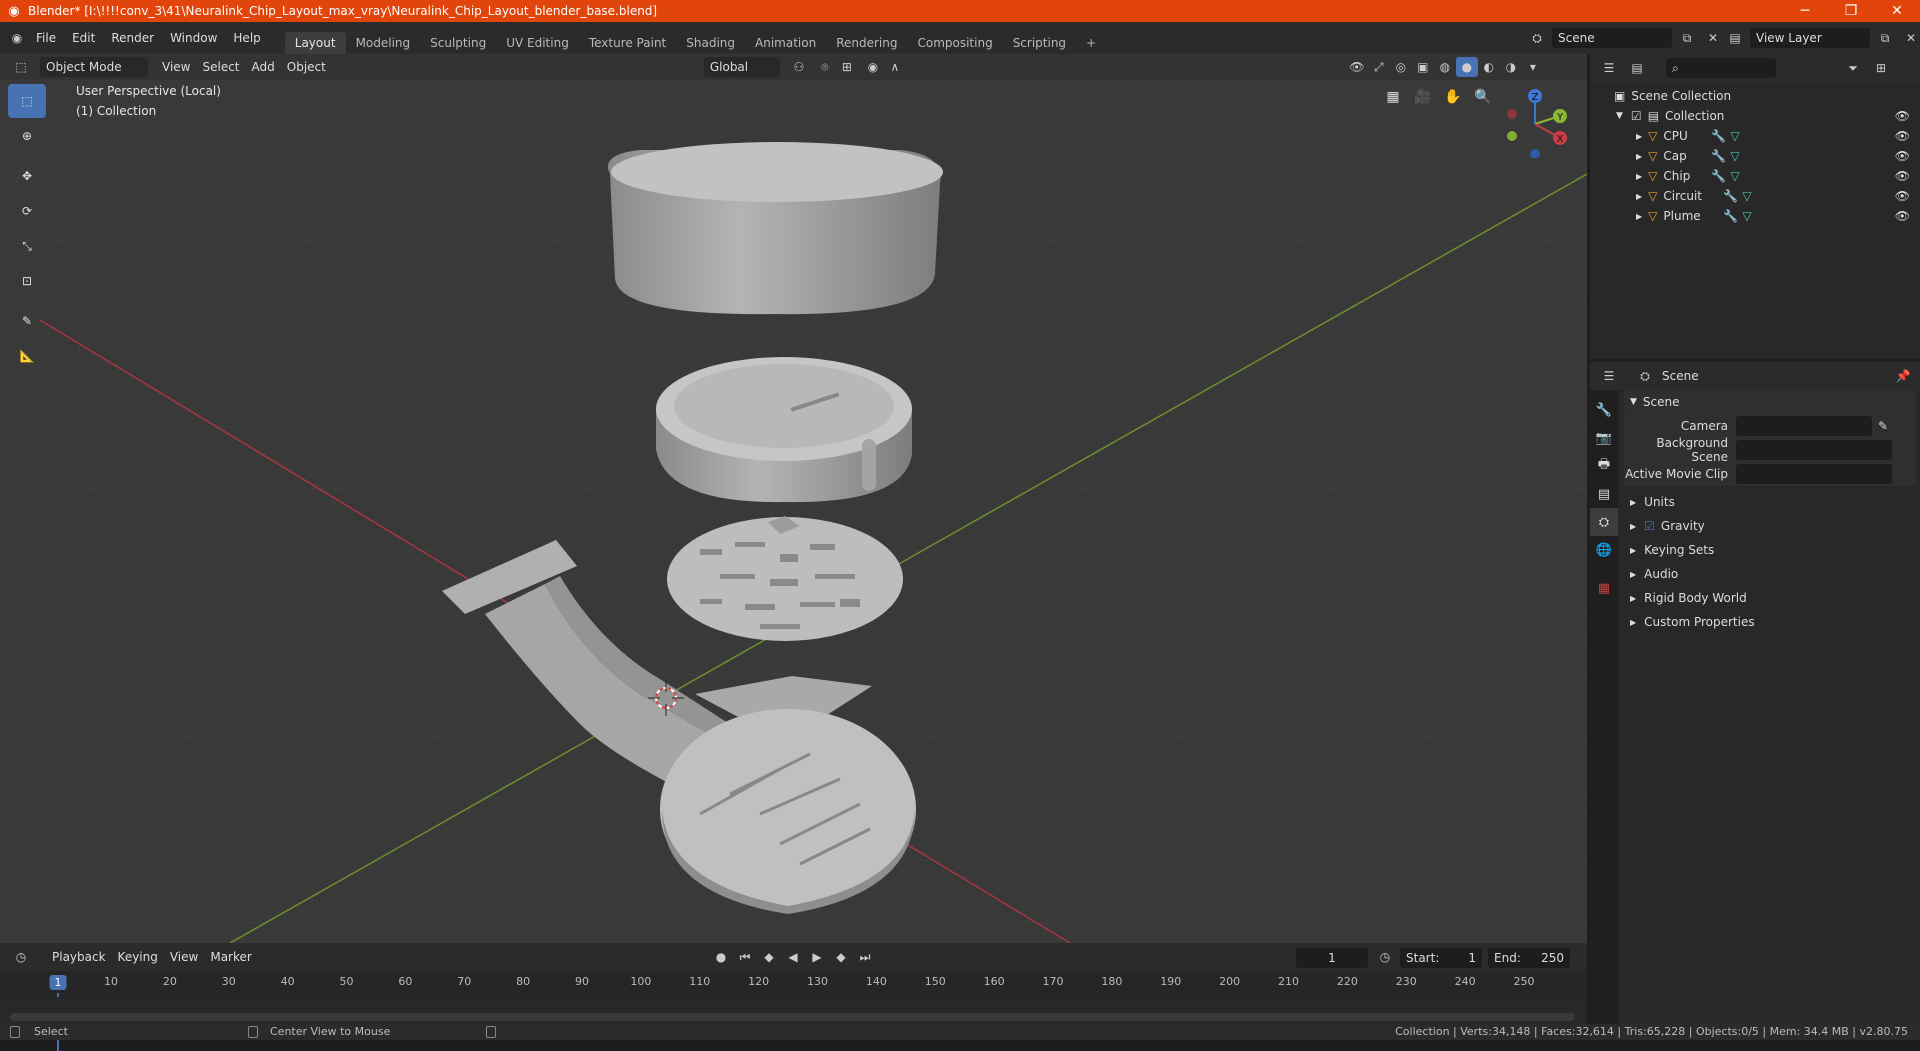 The image size is (1920, 1051). I want to click on rendered-shading-icon: ◑, so click(1511, 67).